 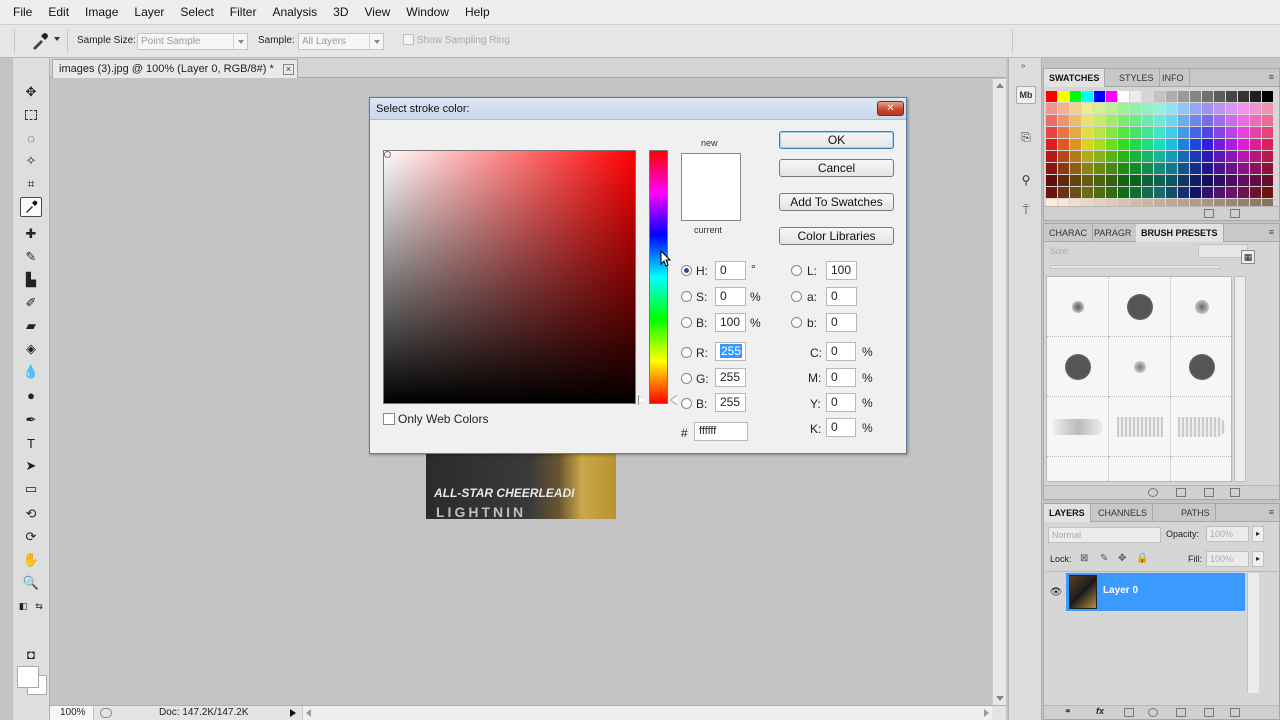 What do you see at coordinates (31, 257) in the screenshot?
I see `brush-tool-icon: ✎` at bounding box center [31, 257].